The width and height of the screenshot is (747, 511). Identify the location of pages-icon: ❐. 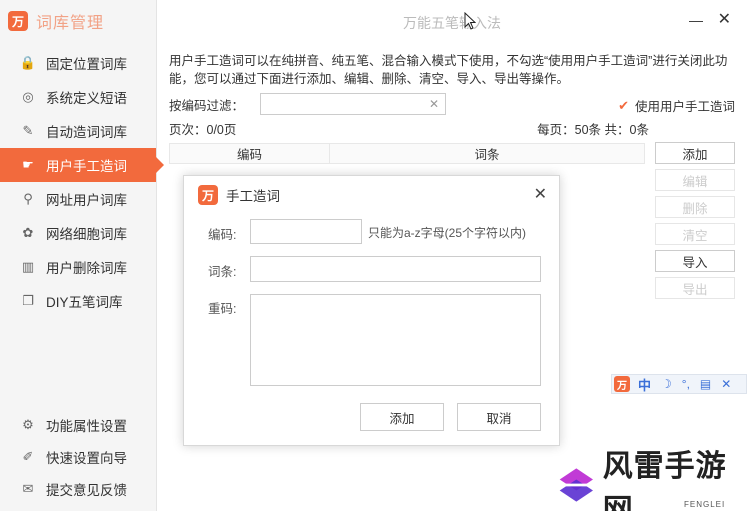
(28, 300).